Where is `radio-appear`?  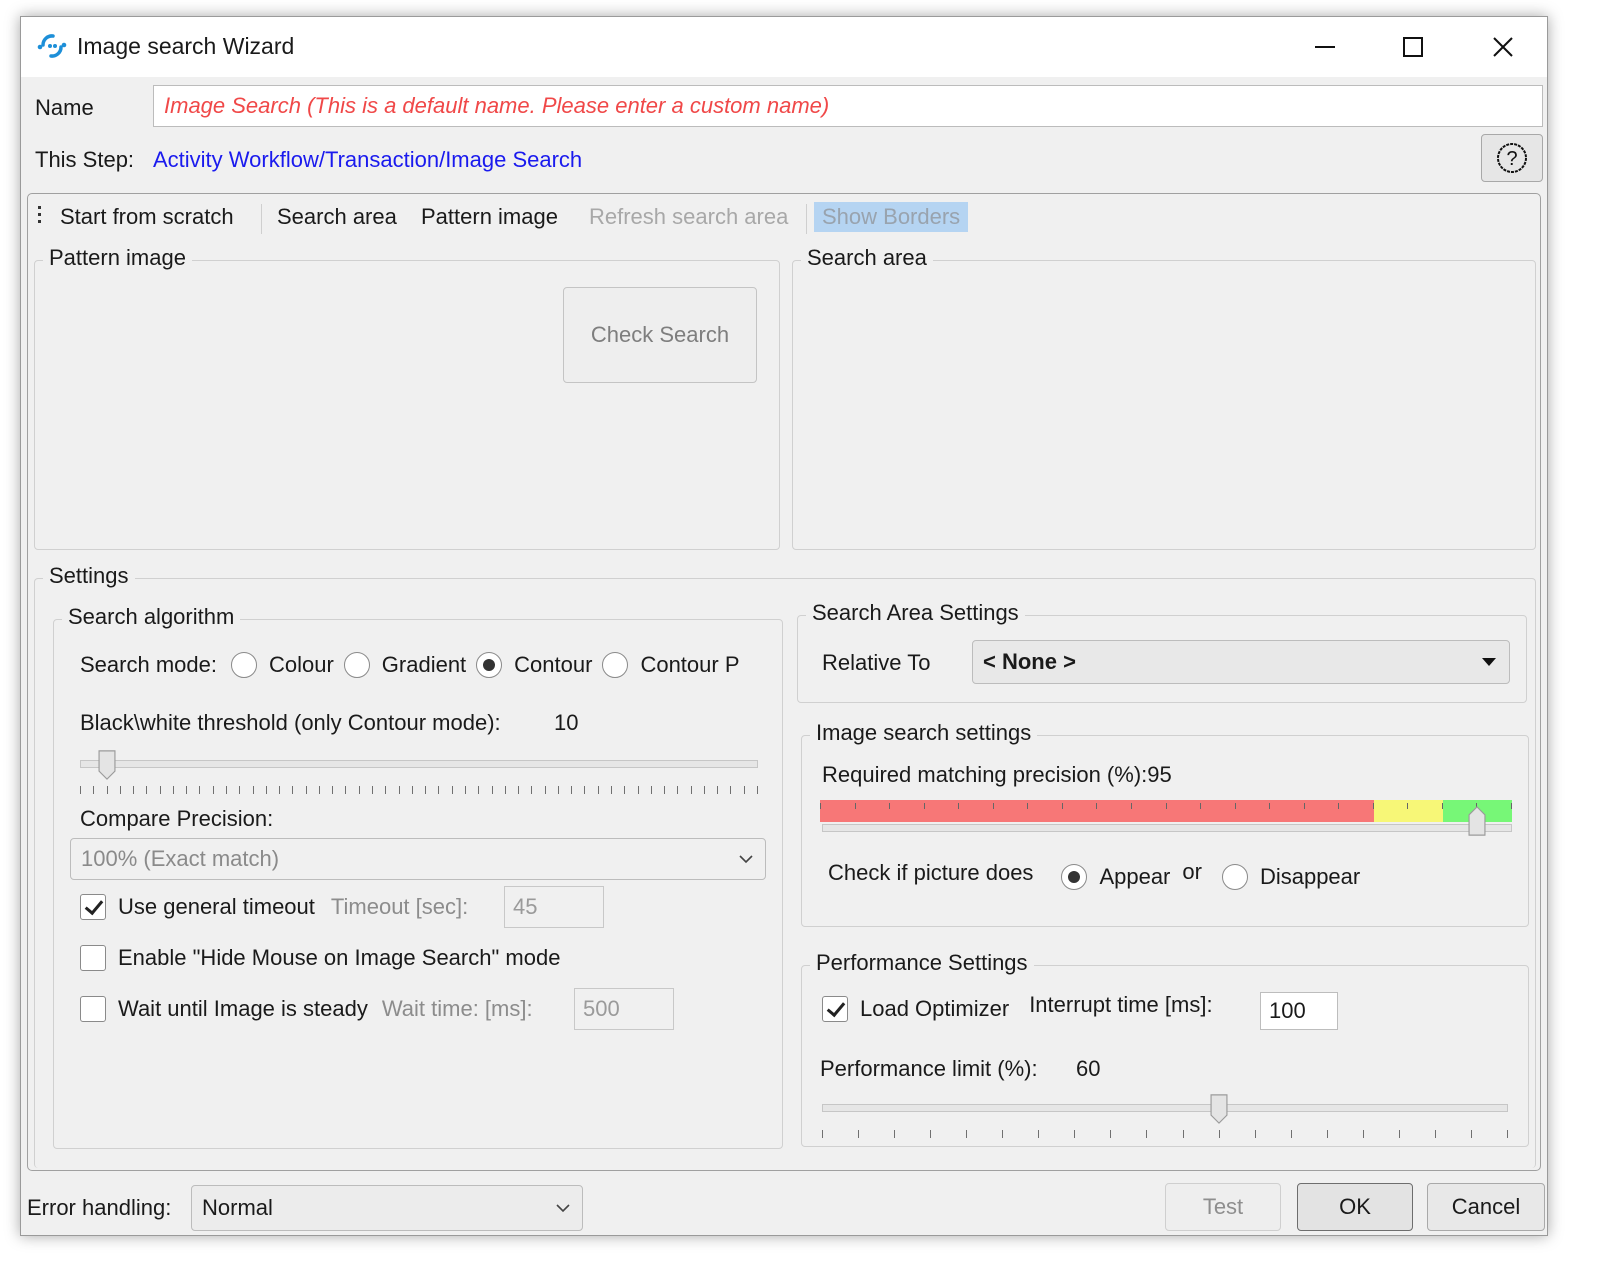
radio-appear is located at coordinates (1074, 877).